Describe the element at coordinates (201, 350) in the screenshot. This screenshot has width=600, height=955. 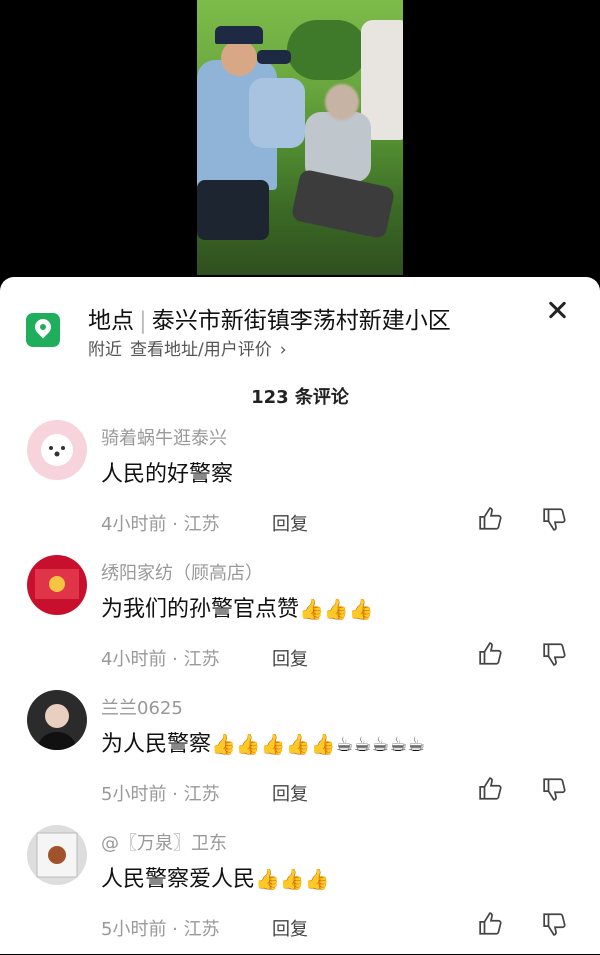
I see `view-address-link: 查看地址/用户评价` at that location.